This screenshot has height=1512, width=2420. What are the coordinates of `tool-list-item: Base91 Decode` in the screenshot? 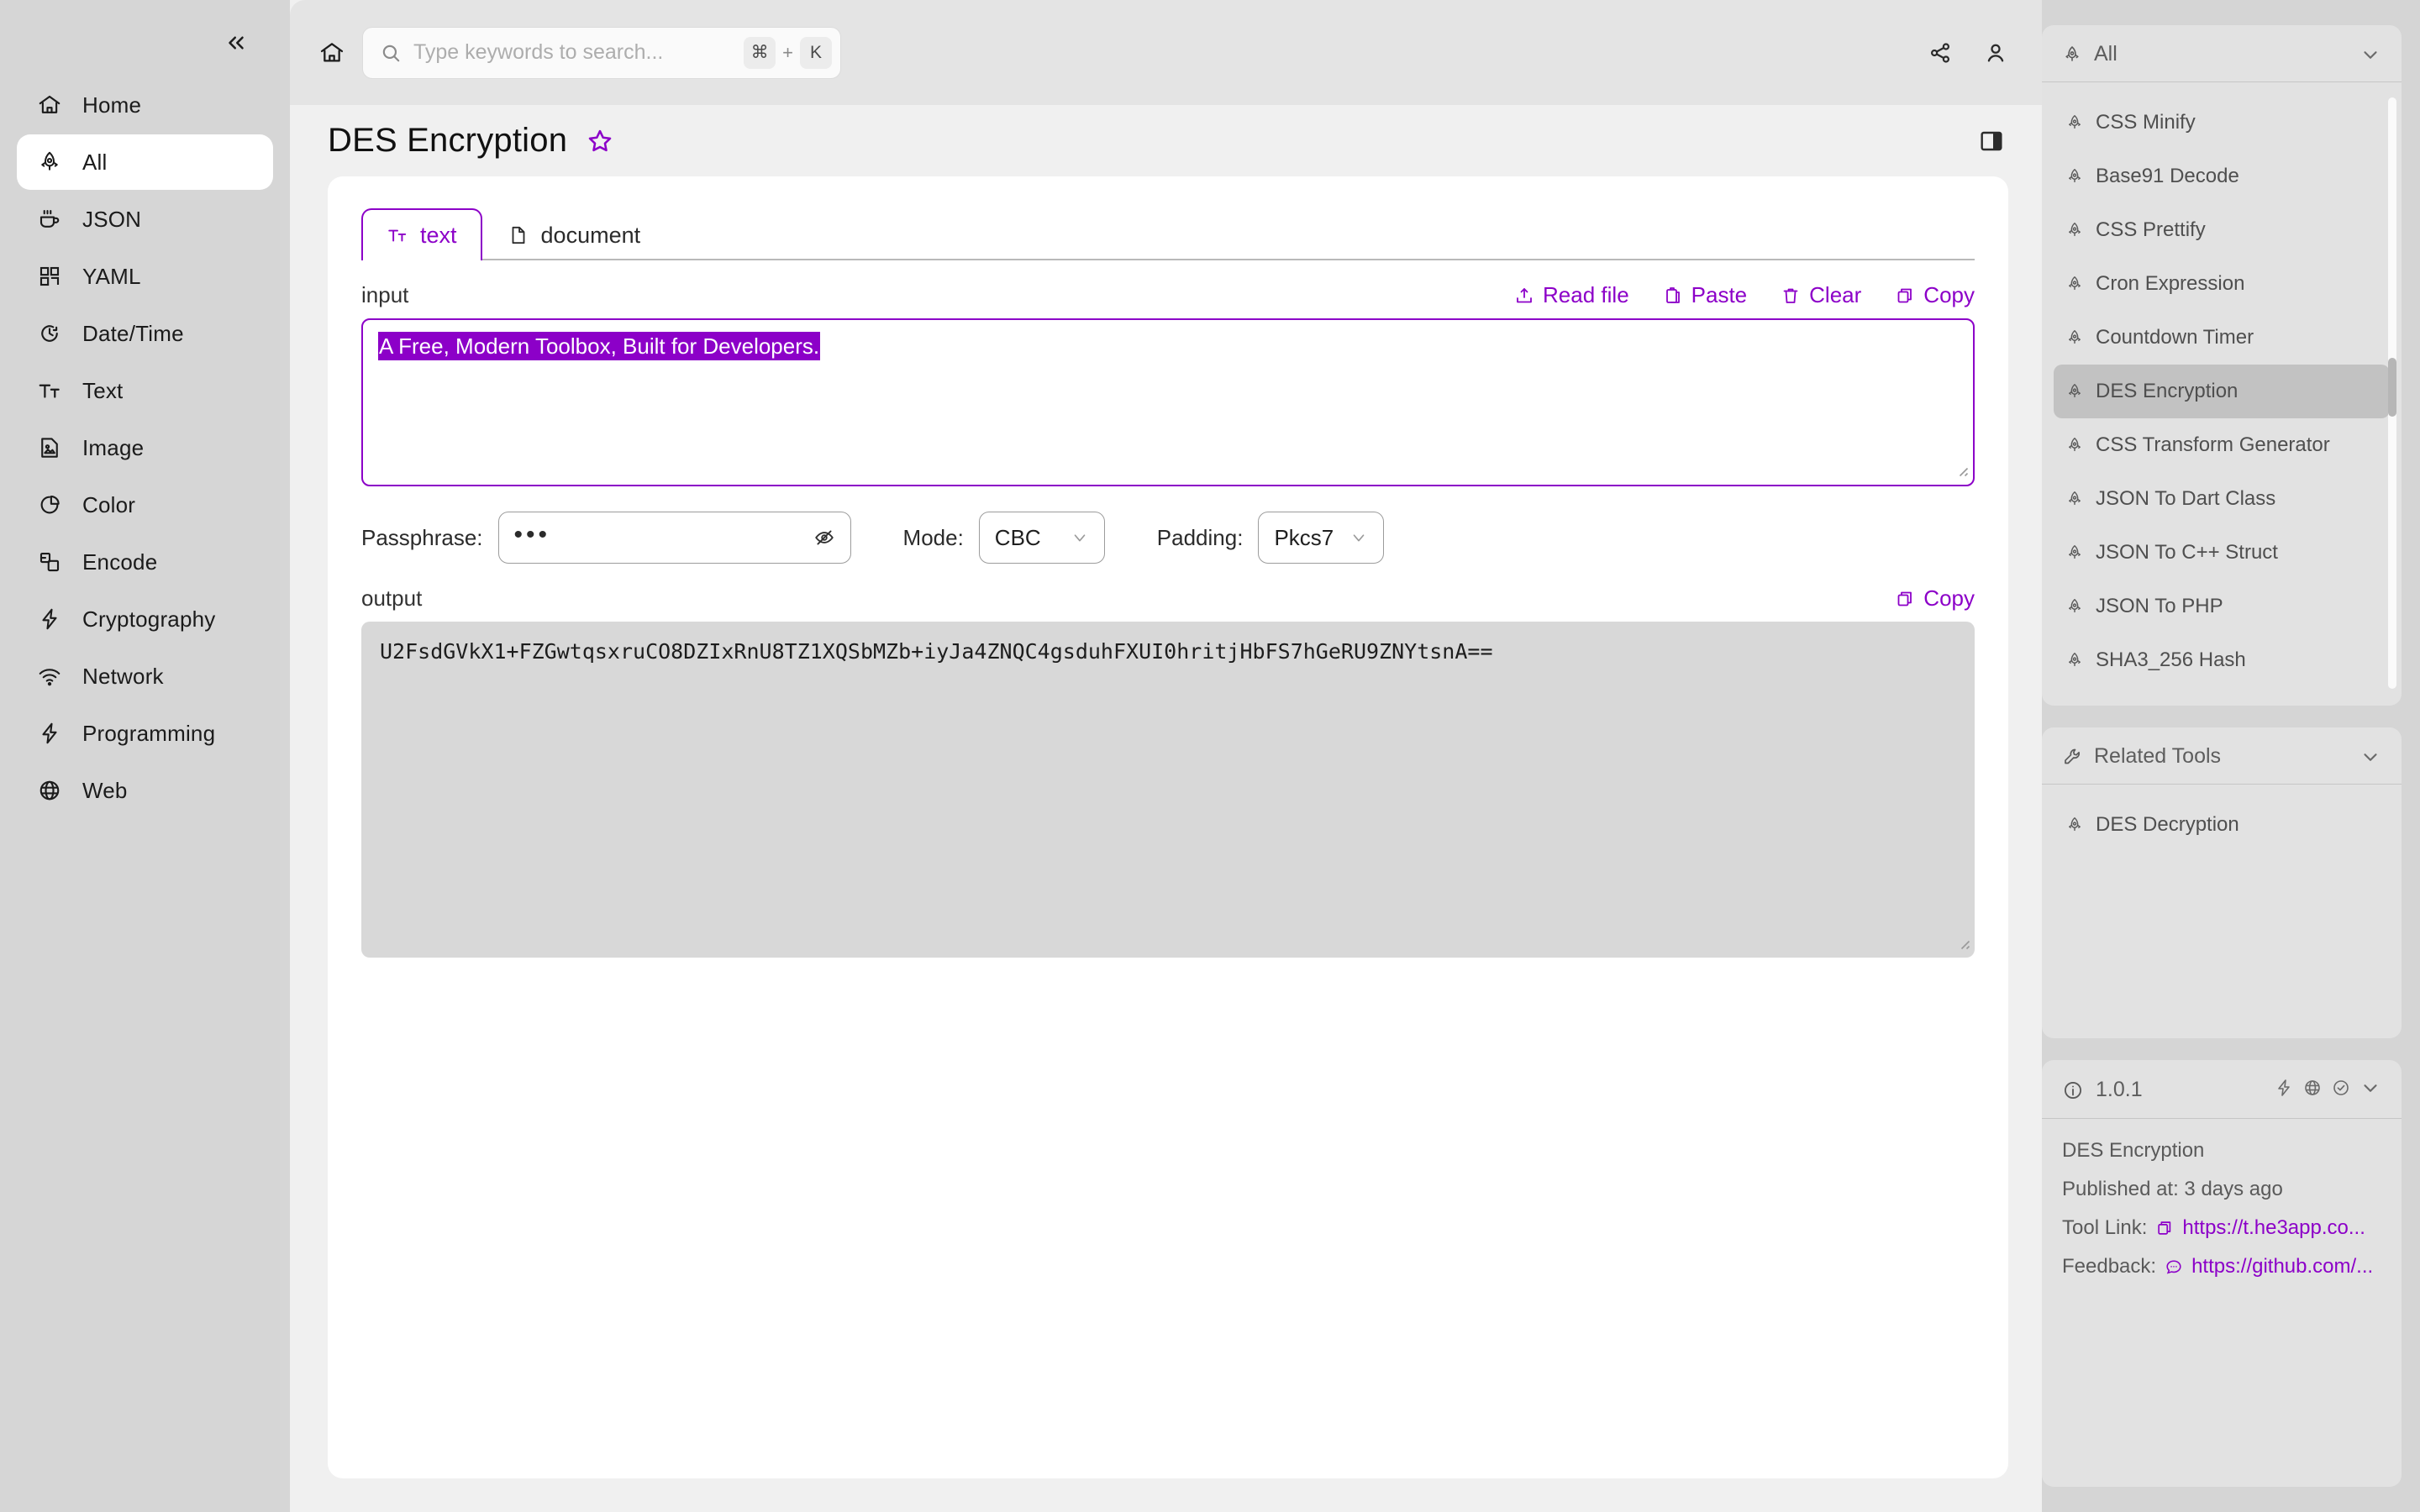 It's located at (2222, 176).